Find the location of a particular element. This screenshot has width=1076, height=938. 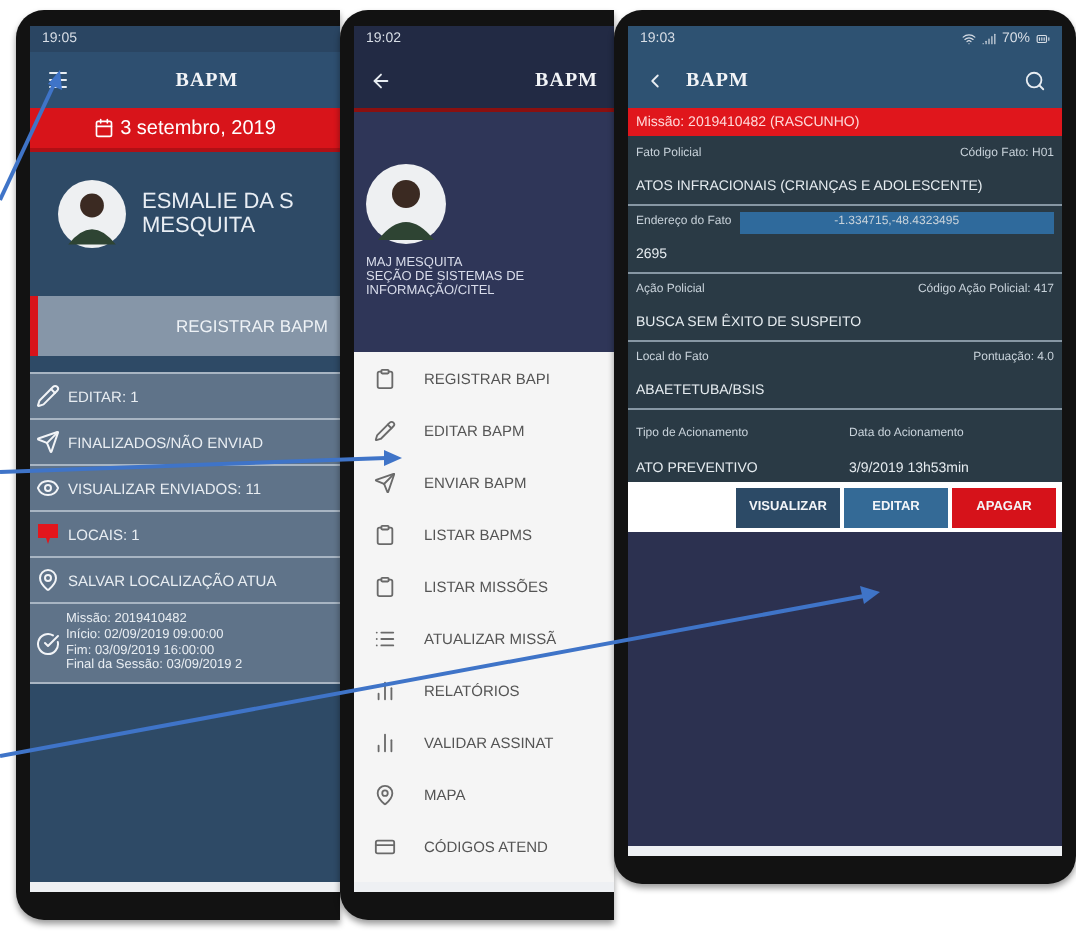

check-icon is located at coordinates (48, 643).